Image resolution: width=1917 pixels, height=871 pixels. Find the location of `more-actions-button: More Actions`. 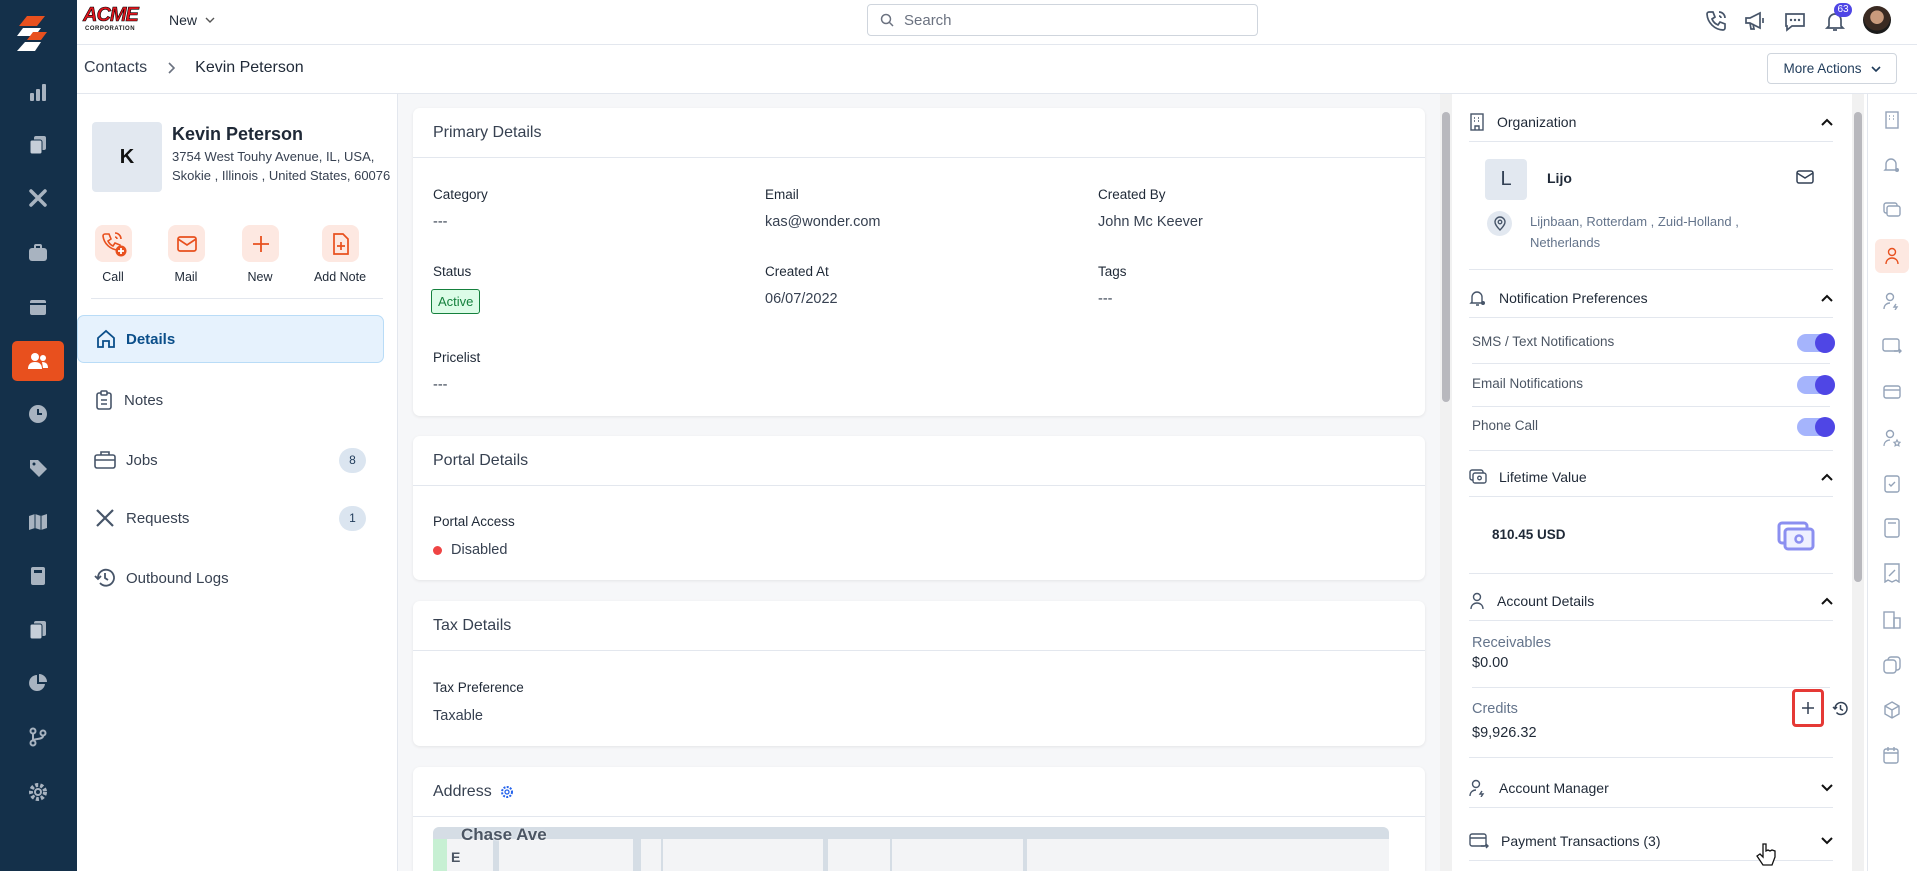

more-actions-button: More Actions is located at coordinates (1832, 68).